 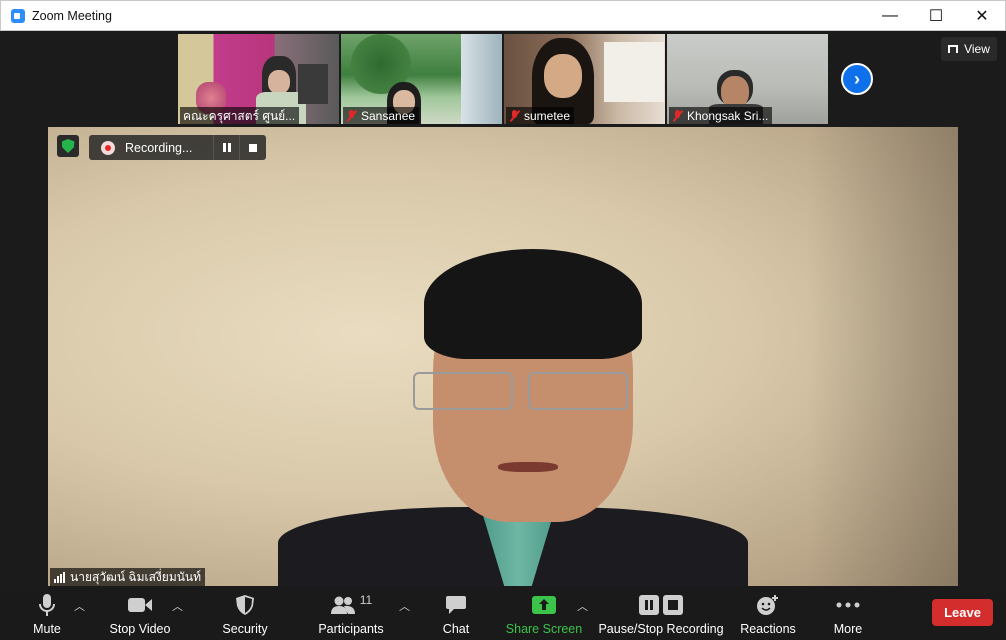 I want to click on stop-recording-button, so click(x=252, y=147).